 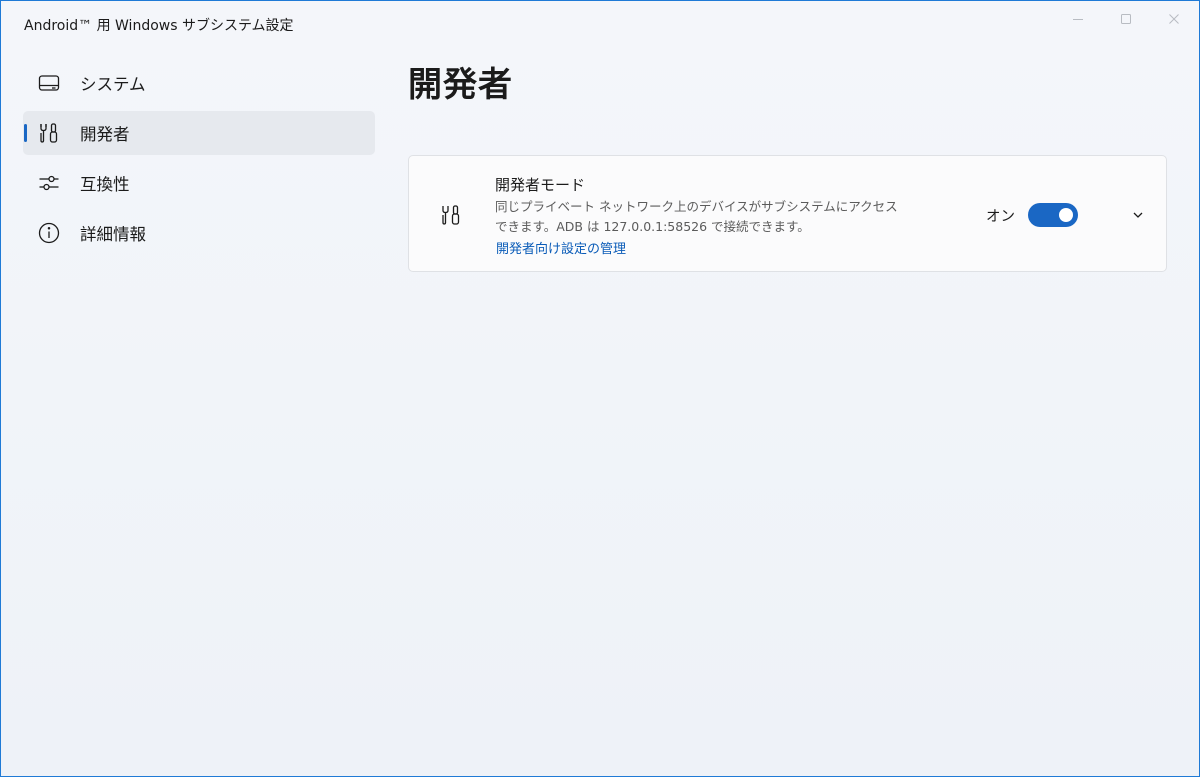 I want to click on sliders-icon, so click(x=49, y=183).